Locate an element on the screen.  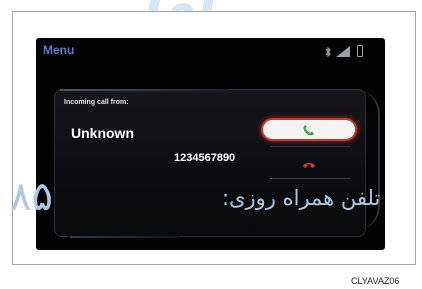
decline-divider is located at coordinates (310, 178).